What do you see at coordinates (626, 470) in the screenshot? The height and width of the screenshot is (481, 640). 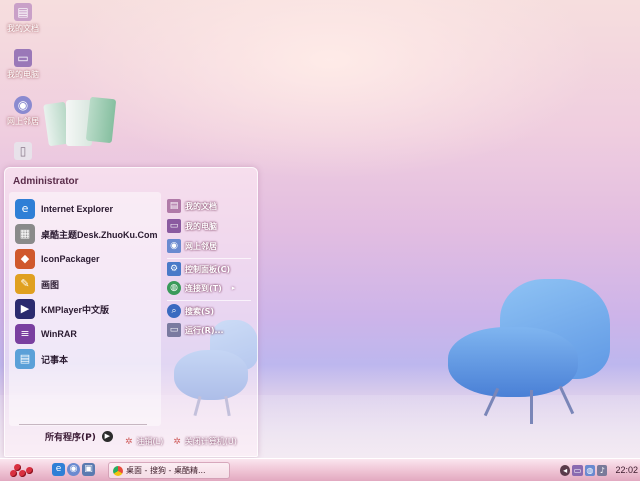 I see `clock: 22:02` at bounding box center [626, 470].